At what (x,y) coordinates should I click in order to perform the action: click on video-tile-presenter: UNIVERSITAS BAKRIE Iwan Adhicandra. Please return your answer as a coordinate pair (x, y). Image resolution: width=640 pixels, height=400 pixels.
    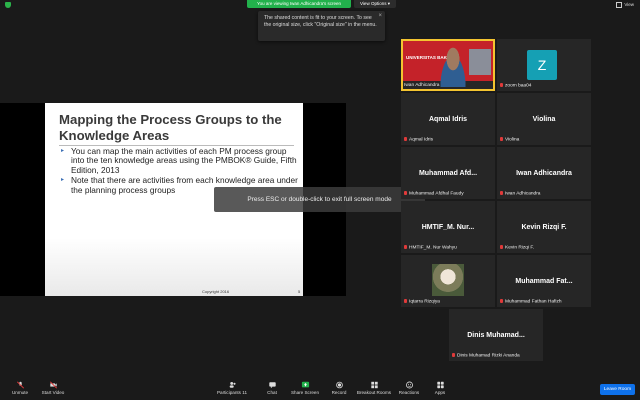
    Looking at the image, I should click on (448, 65).